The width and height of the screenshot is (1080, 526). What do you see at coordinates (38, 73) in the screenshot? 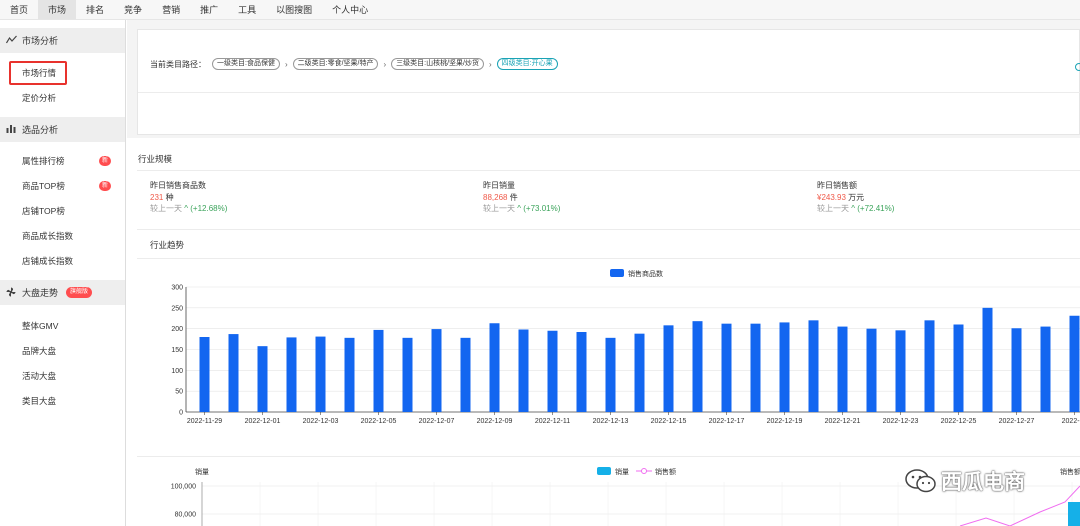
I see `highlight-box` at bounding box center [38, 73].